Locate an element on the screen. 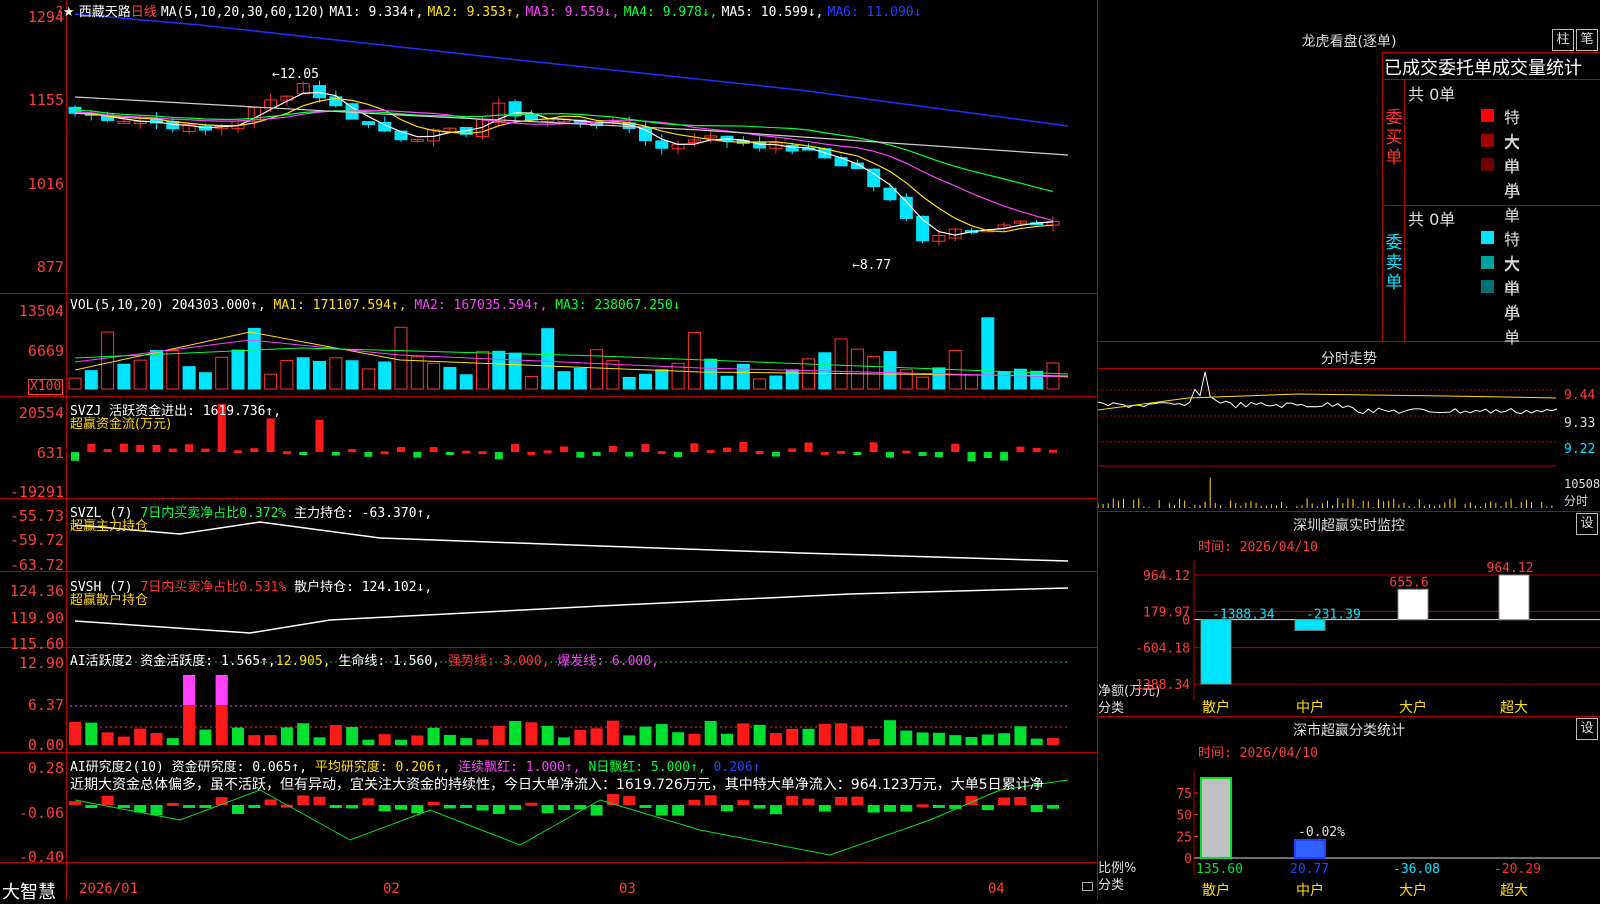 The height and width of the screenshot is (904, 1600). classify-tick: 50 is located at coordinates (1184, 816).